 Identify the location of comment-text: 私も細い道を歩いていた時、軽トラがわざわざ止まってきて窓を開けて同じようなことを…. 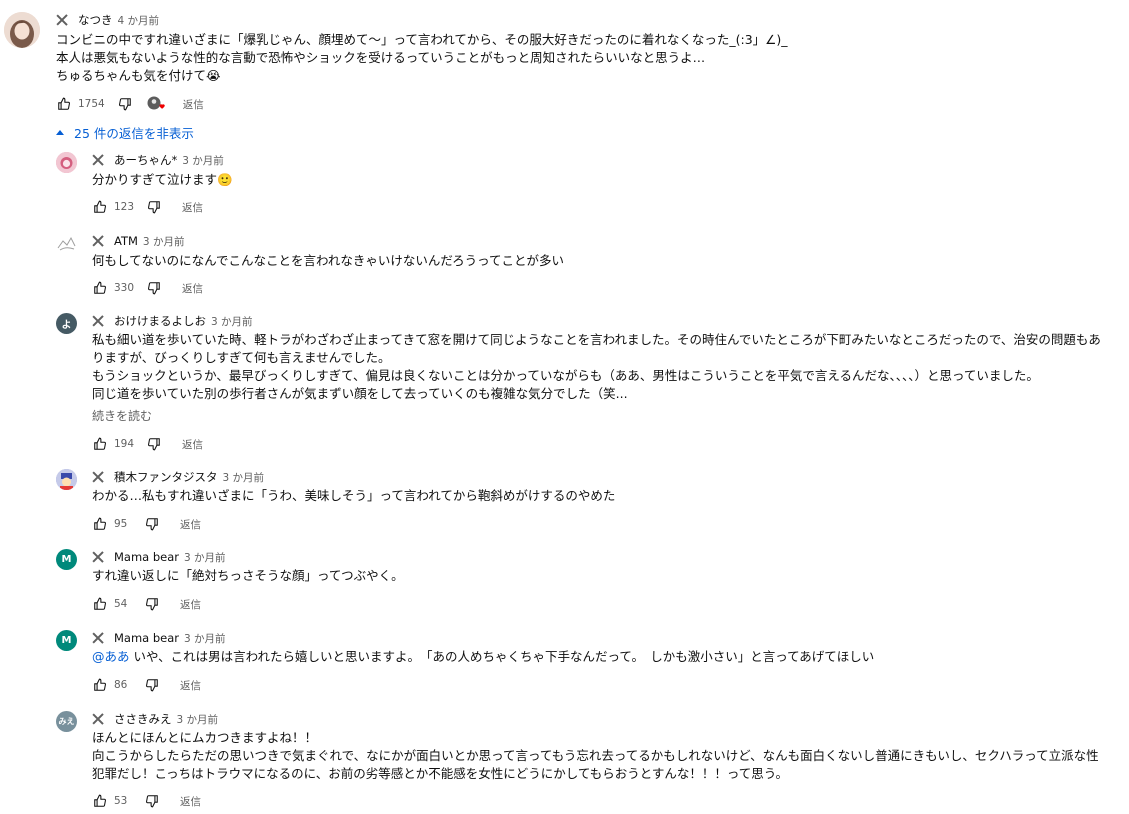
(596, 367).